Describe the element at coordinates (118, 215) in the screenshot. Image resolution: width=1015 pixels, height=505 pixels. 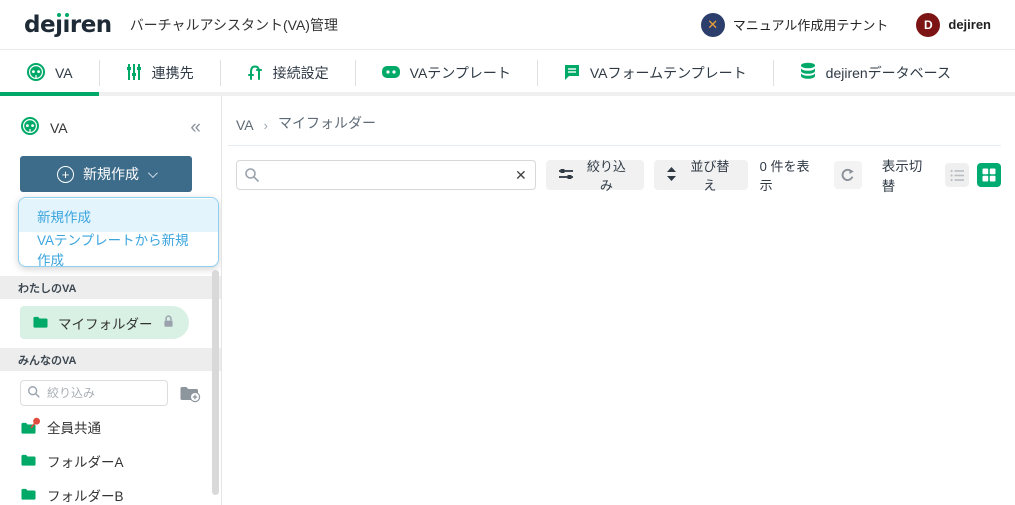
I see `dropdown-item-new: 新規作成` at that location.